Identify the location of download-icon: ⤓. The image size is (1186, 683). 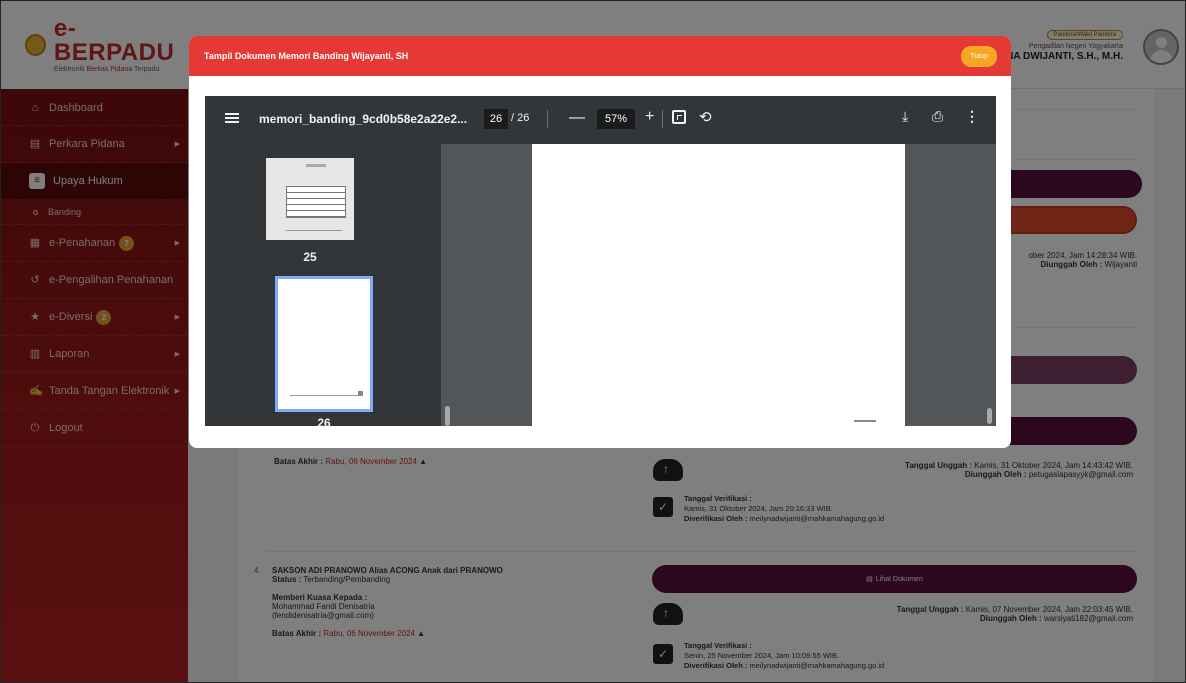
(905, 116).